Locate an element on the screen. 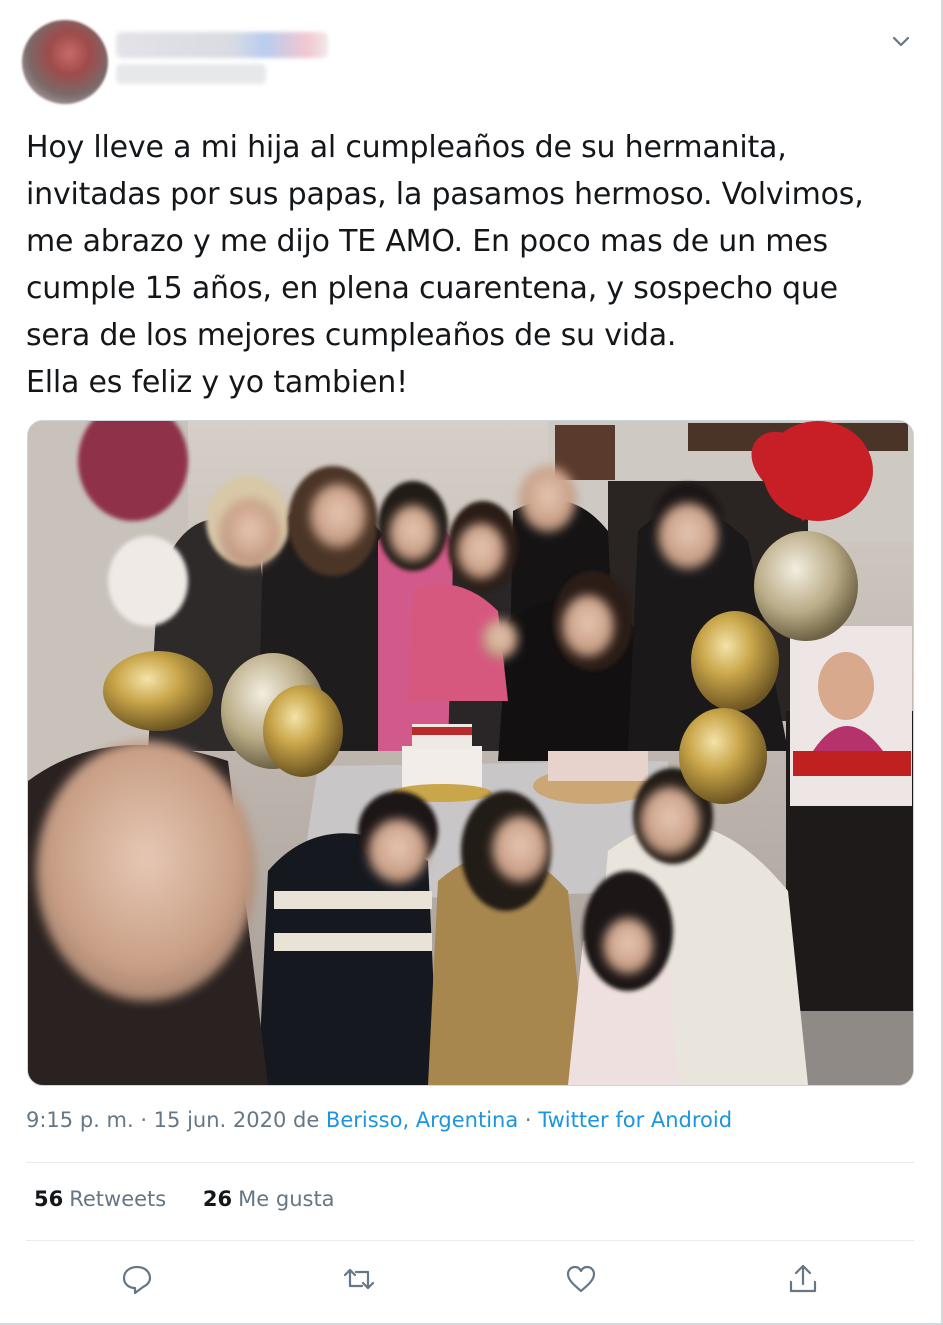 This screenshot has width=943, height=1325. retweets-label: Retweets is located at coordinates (118, 1199).